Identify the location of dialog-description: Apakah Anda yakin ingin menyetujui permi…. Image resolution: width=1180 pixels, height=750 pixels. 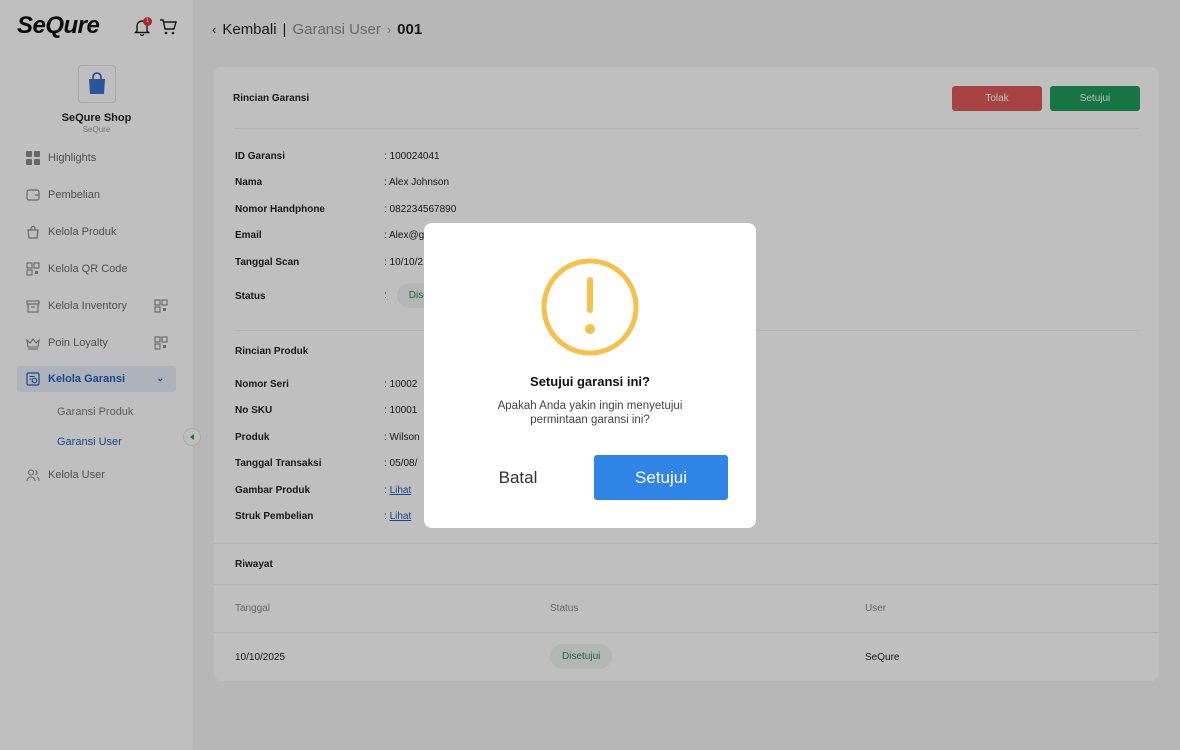
(590, 413).